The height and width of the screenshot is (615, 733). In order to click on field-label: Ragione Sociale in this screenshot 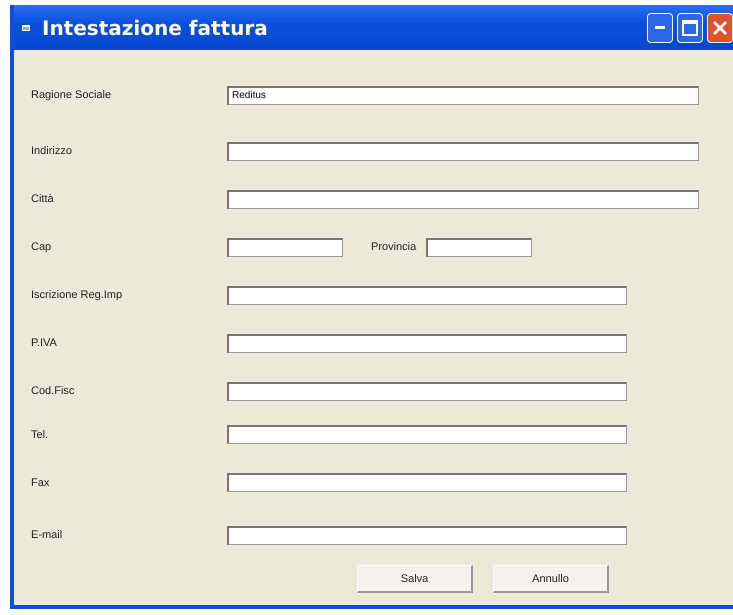, I will do `click(71, 95)`.